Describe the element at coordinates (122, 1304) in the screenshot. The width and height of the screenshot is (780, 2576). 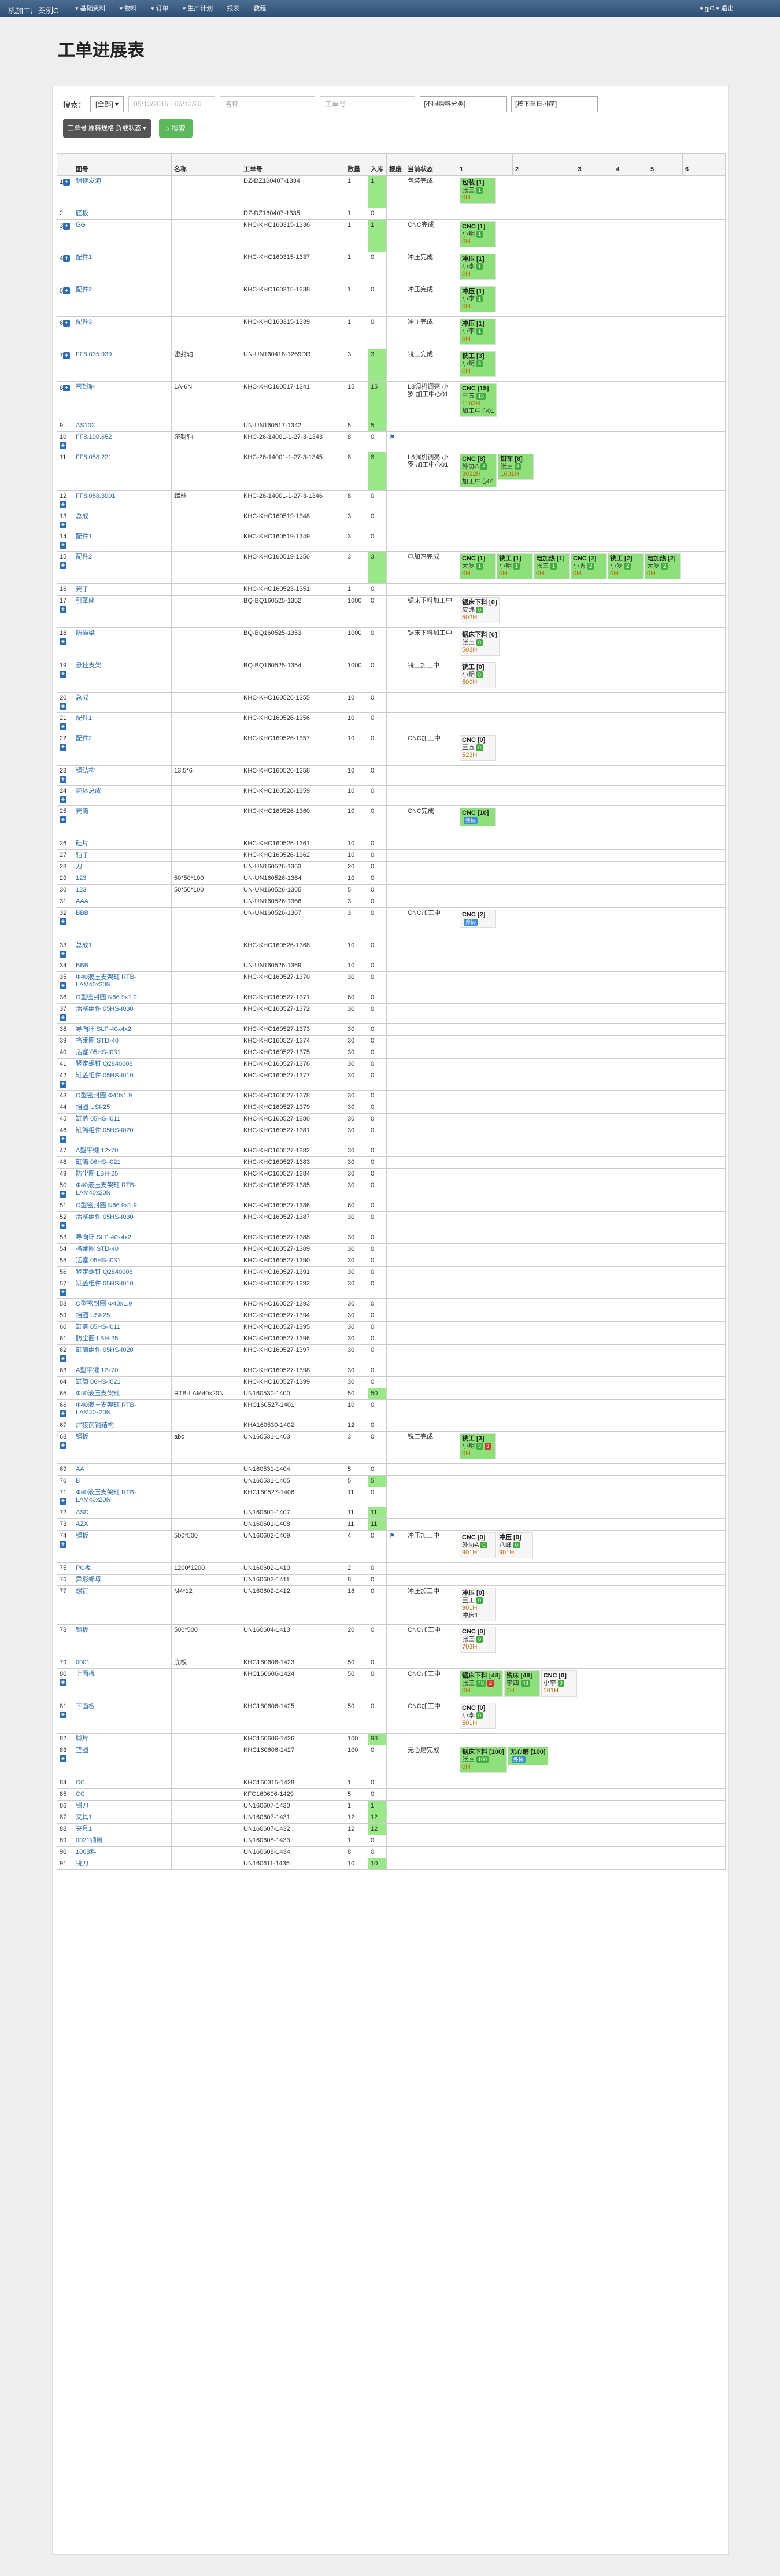
I see `drawing-number-link: O型密封圈 Φ40x1.9` at that location.